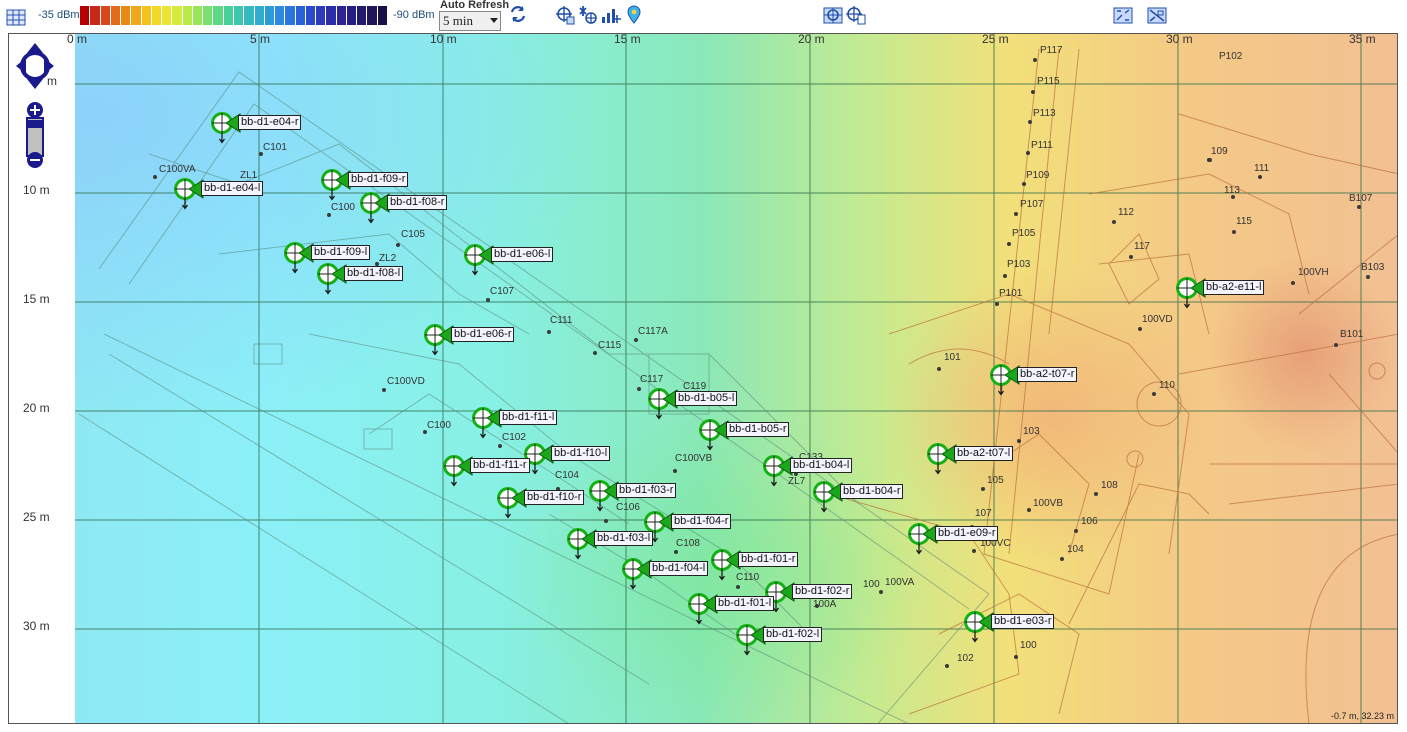 This screenshot has height=732, width=1407. I want to click on grid-icon, so click(16, 17).